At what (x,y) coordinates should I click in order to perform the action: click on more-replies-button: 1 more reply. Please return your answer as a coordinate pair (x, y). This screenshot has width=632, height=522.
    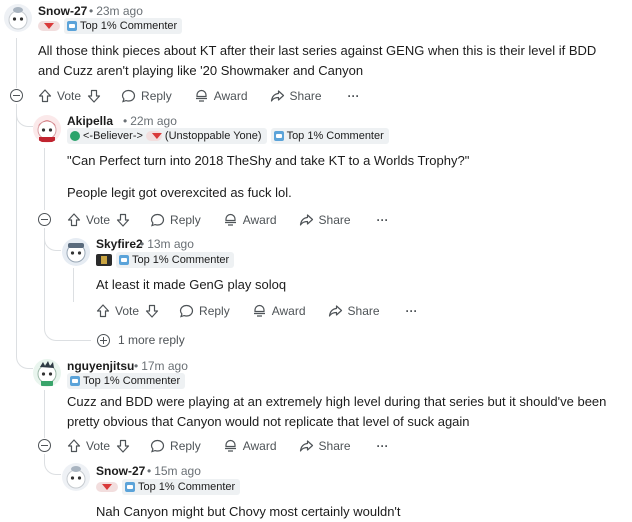
    Looking at the image, I should click on (141, 340).